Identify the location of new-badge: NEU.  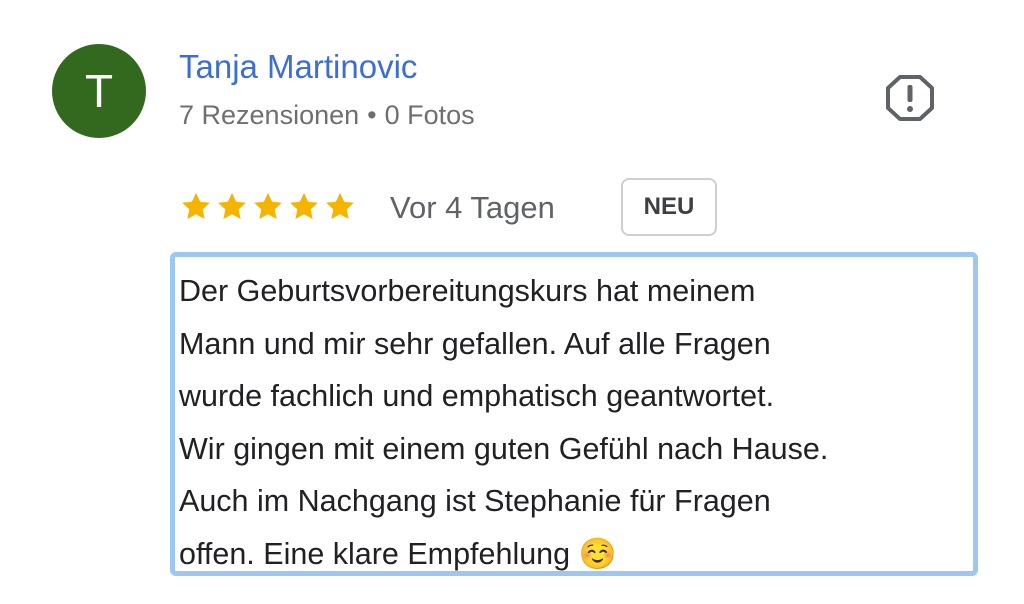
(669, 207).